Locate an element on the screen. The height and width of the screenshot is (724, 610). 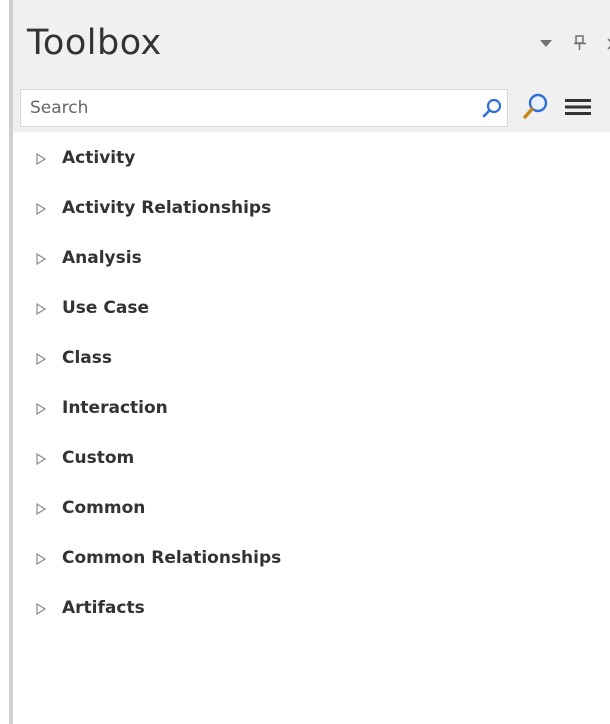
search-input is located at coordinates (250, 108).